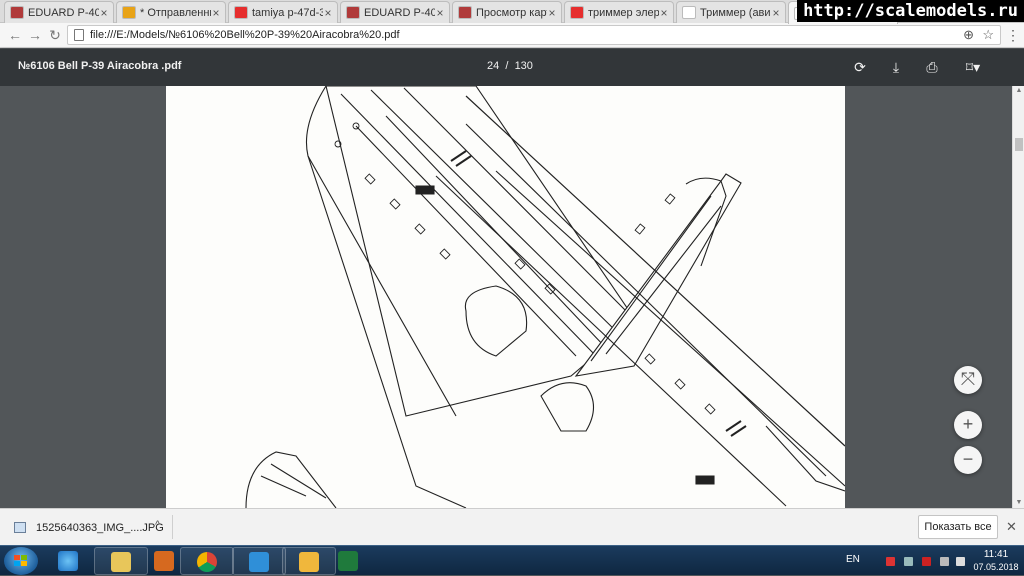 This screenshot has height=576, width=1024. Describe the element at coordinates (932, 67) in the screenshot. I see `print-icon: ⎙` at that location.